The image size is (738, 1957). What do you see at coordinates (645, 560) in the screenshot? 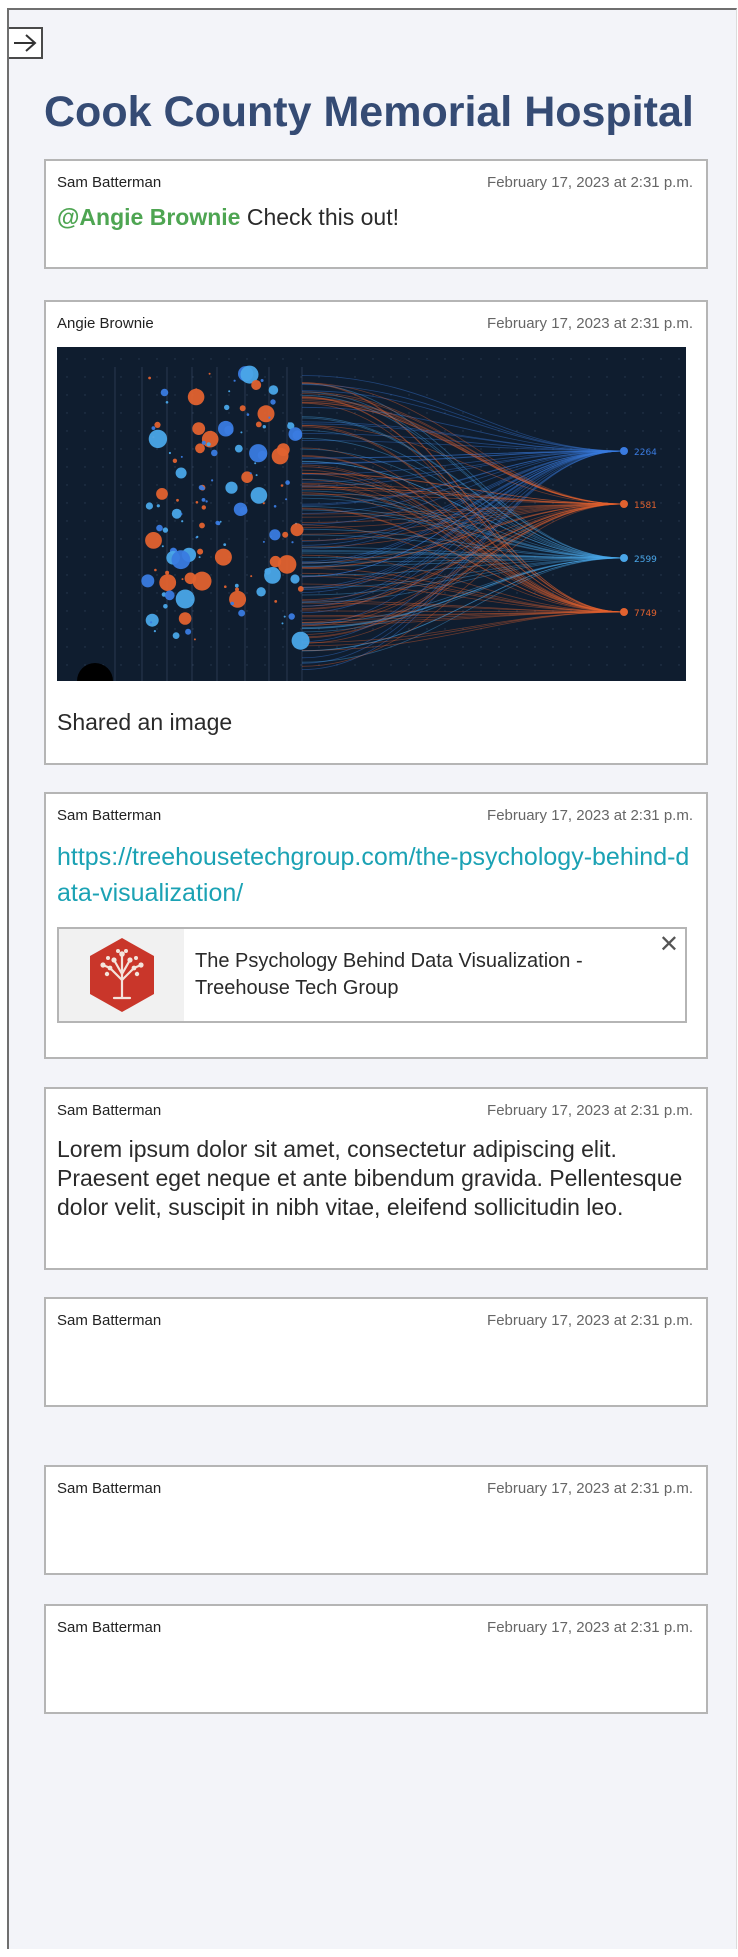
I see `svg-text: 2599` at bounding box center [645, 560].